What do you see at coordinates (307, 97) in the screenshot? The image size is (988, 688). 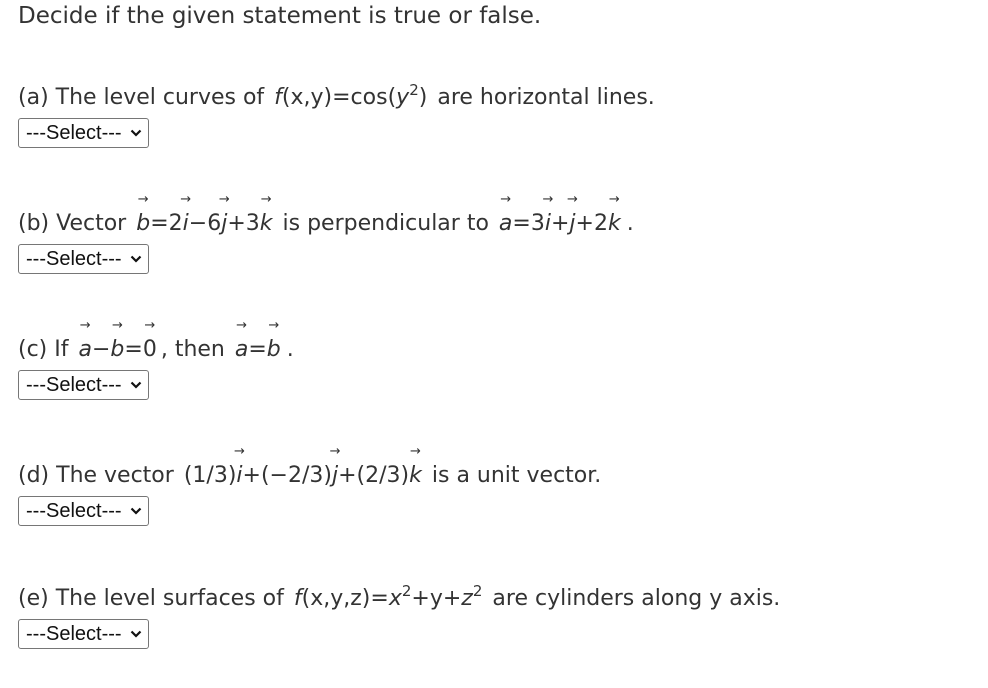 I see `math-args: (x,y)` at bounding box center [307, 97].